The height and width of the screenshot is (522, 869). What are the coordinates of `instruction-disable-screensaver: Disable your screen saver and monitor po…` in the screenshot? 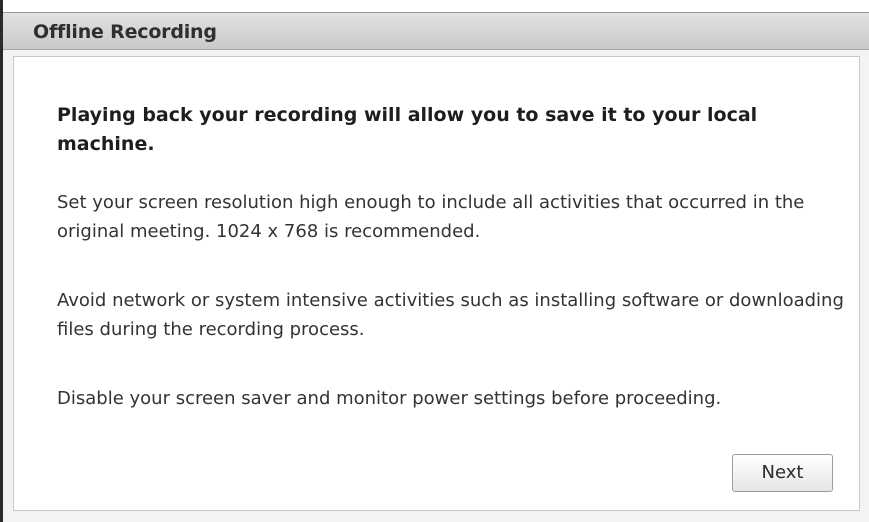 It's located at (389, 398).